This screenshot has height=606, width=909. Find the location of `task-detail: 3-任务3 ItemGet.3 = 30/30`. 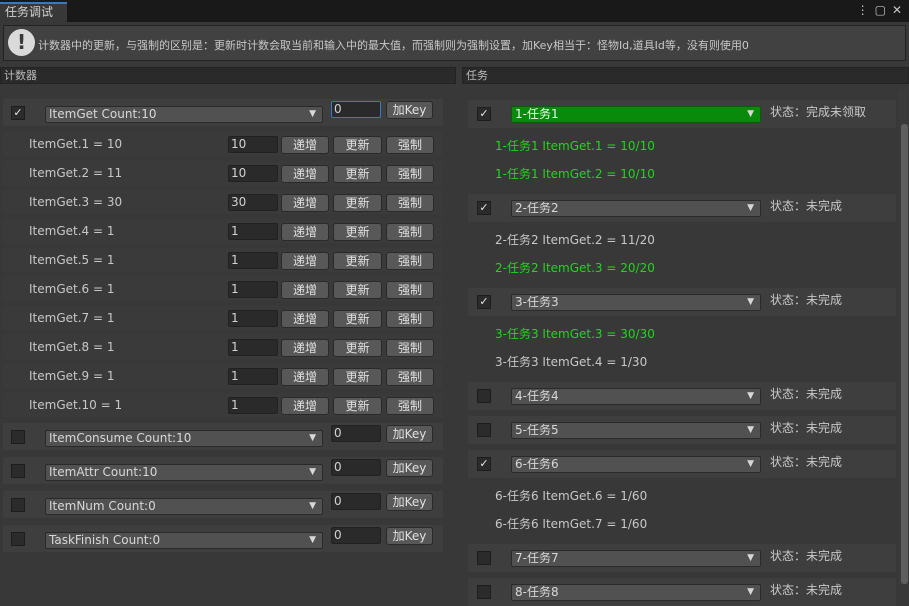

task-detail: 3-任务3 ItemGet.3 = 30/30 is located at coordinates (575, 334).